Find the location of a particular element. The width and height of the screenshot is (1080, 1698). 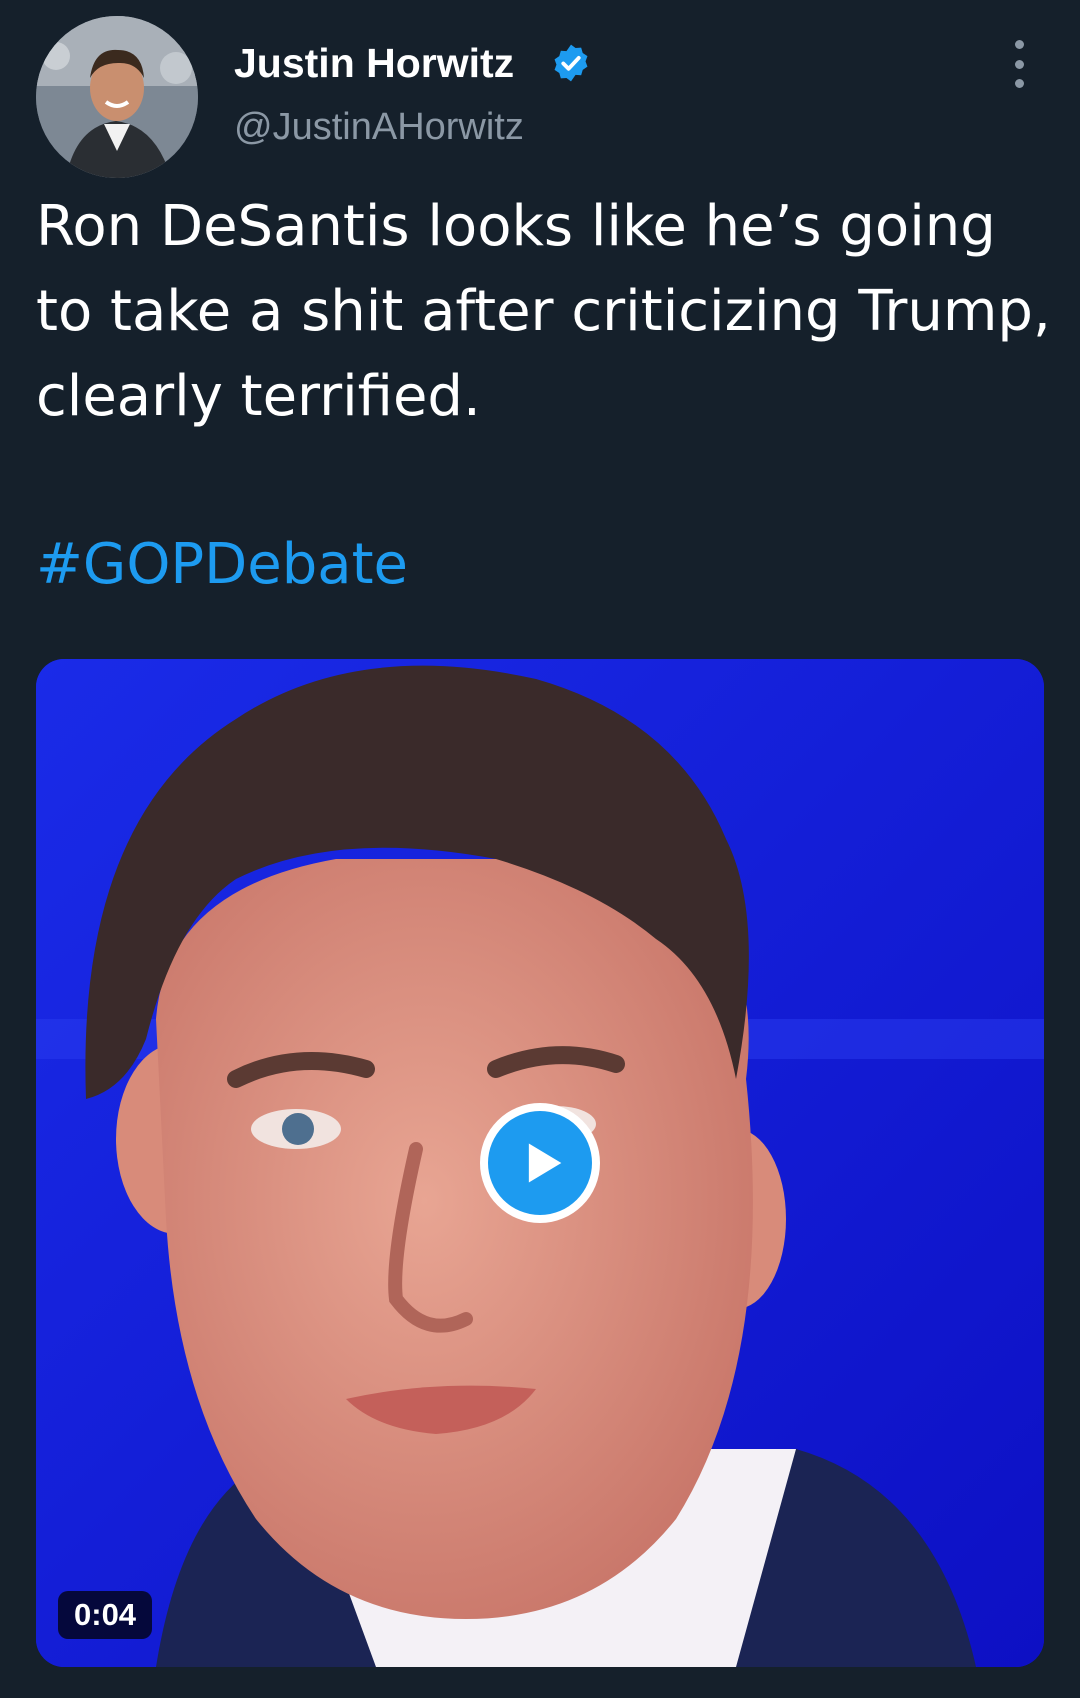

avatar is located at coordinates (117, 97).